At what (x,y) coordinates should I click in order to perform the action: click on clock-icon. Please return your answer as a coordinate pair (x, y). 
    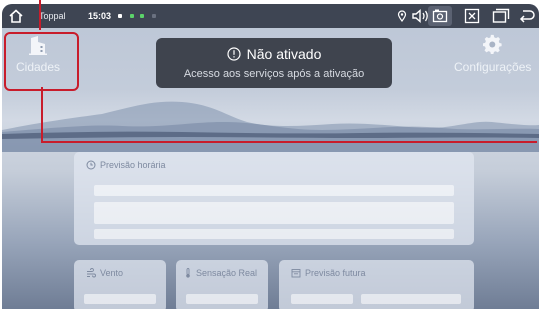
    Looking at the image, I should click on (91, 165).